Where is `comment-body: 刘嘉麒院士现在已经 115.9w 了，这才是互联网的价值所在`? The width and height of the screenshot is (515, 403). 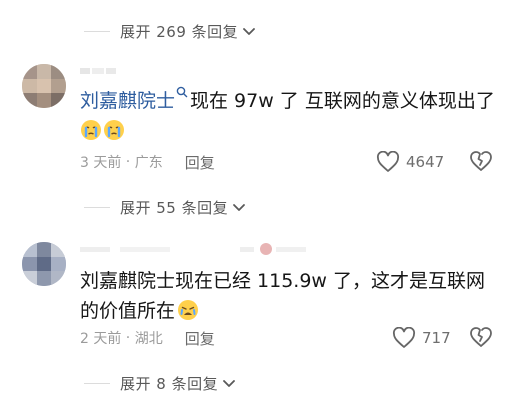 comment-body: 刘嘉麒院士现在已经 115.9w 了，这才是互联网的价值所在 is located at coordinates (283, 296).